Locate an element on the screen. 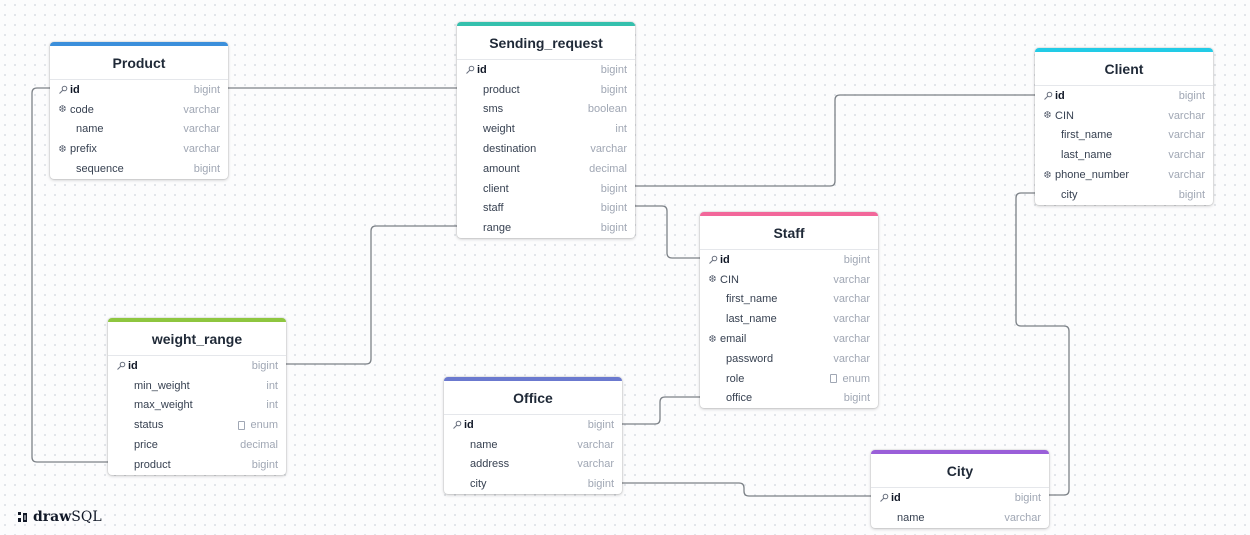  column-row-phone_number: ❆ phone_number varchar is located at coordinates (1124, 175).